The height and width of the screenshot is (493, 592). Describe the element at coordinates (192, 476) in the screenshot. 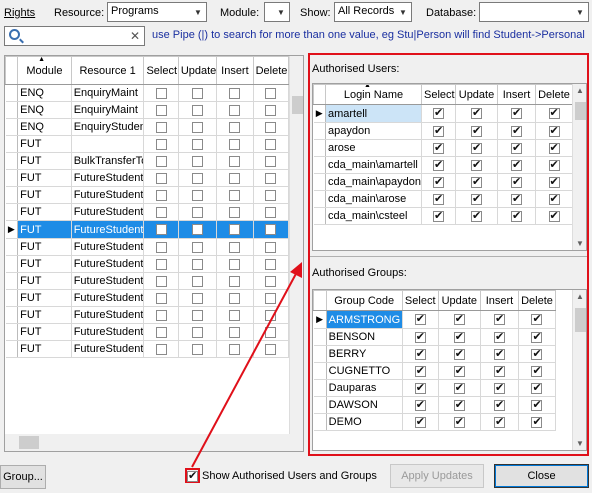

I see `show-authorised-checkbox` at that location.